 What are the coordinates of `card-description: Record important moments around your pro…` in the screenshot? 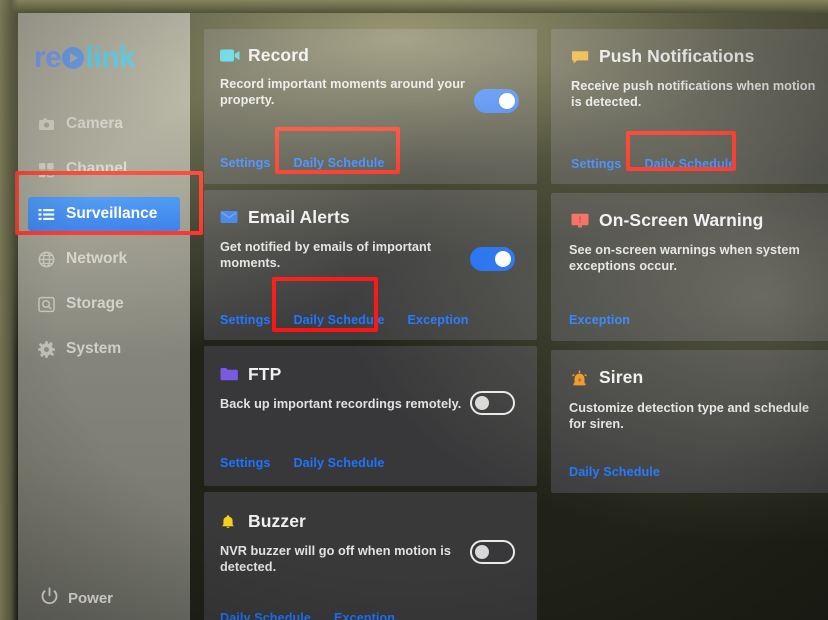 It's located at (342, 92).